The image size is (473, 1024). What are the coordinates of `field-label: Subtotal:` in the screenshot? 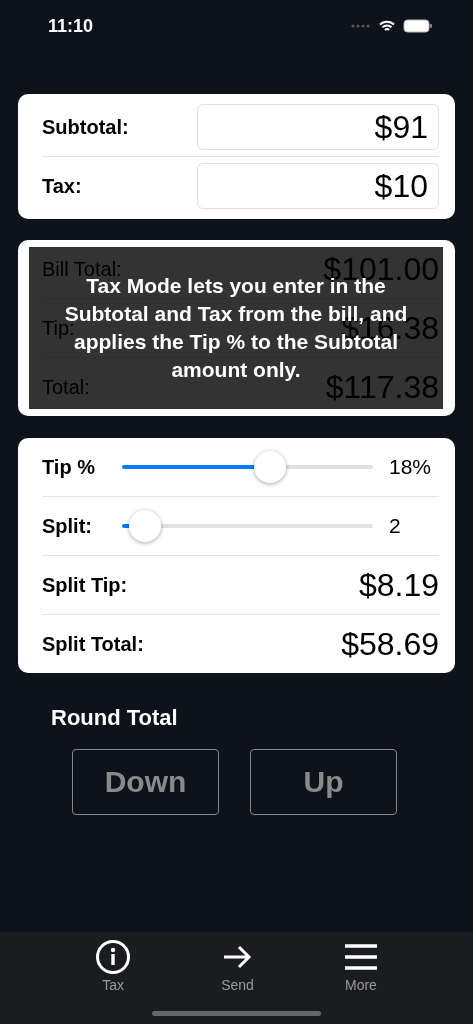 It's located at (85, 127).